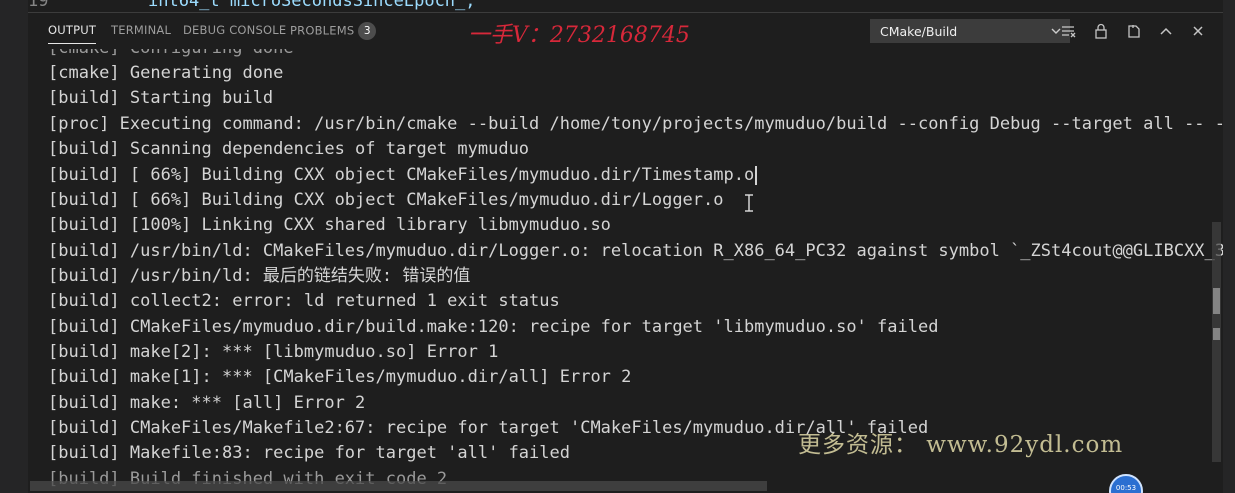 The width and height of the screenshot is (1235, 493). What do you see at coordinates (749, 203) in the screenshot?
I see `ibeam-cursor-icon` at bounding box center [749, 203].